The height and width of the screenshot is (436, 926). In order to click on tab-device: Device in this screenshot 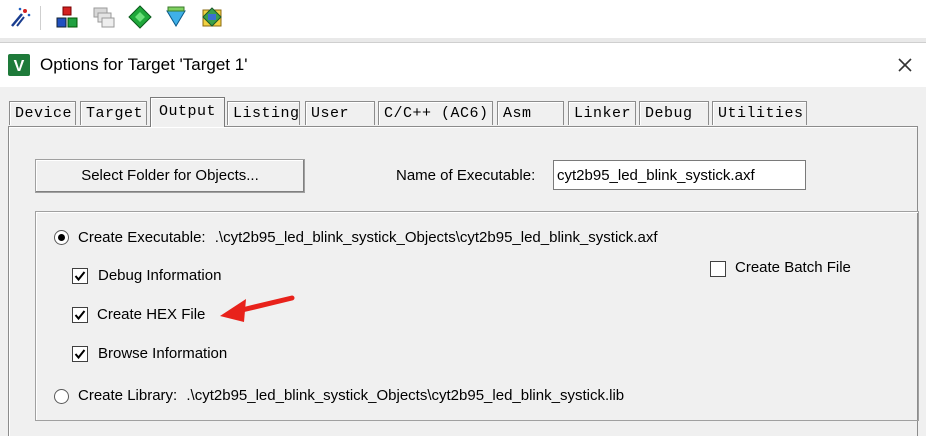, I will do `click(42, 113)`.